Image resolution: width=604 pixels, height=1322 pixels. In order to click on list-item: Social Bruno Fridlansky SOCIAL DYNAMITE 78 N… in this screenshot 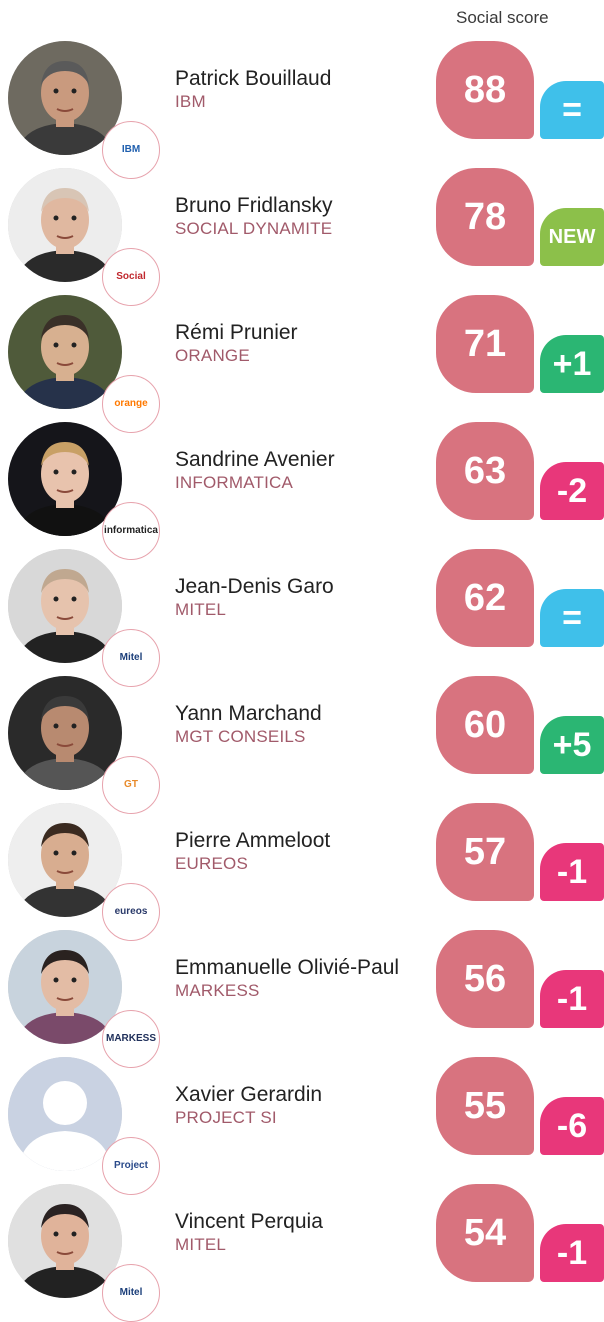, I will do `click(302, 233)`.